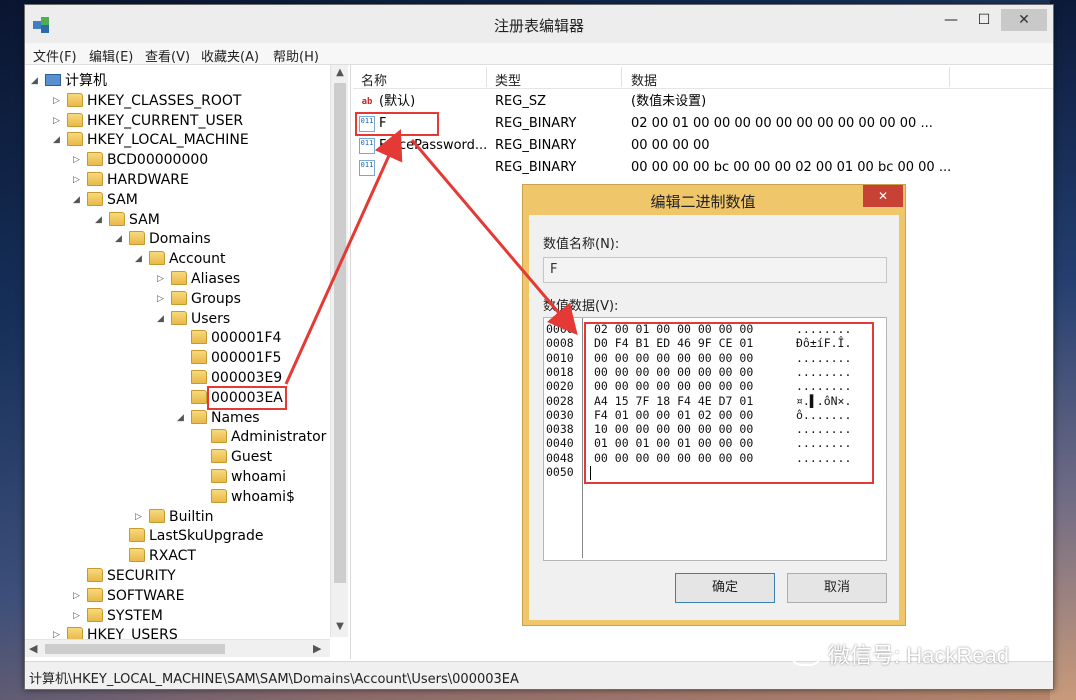 The width and height of the screenshot is (1076, 700). What do you see at coordinates (199, 299) in the screenshot?
I see `tree-node: ▷ Groups` at bounding box center [199, 299].